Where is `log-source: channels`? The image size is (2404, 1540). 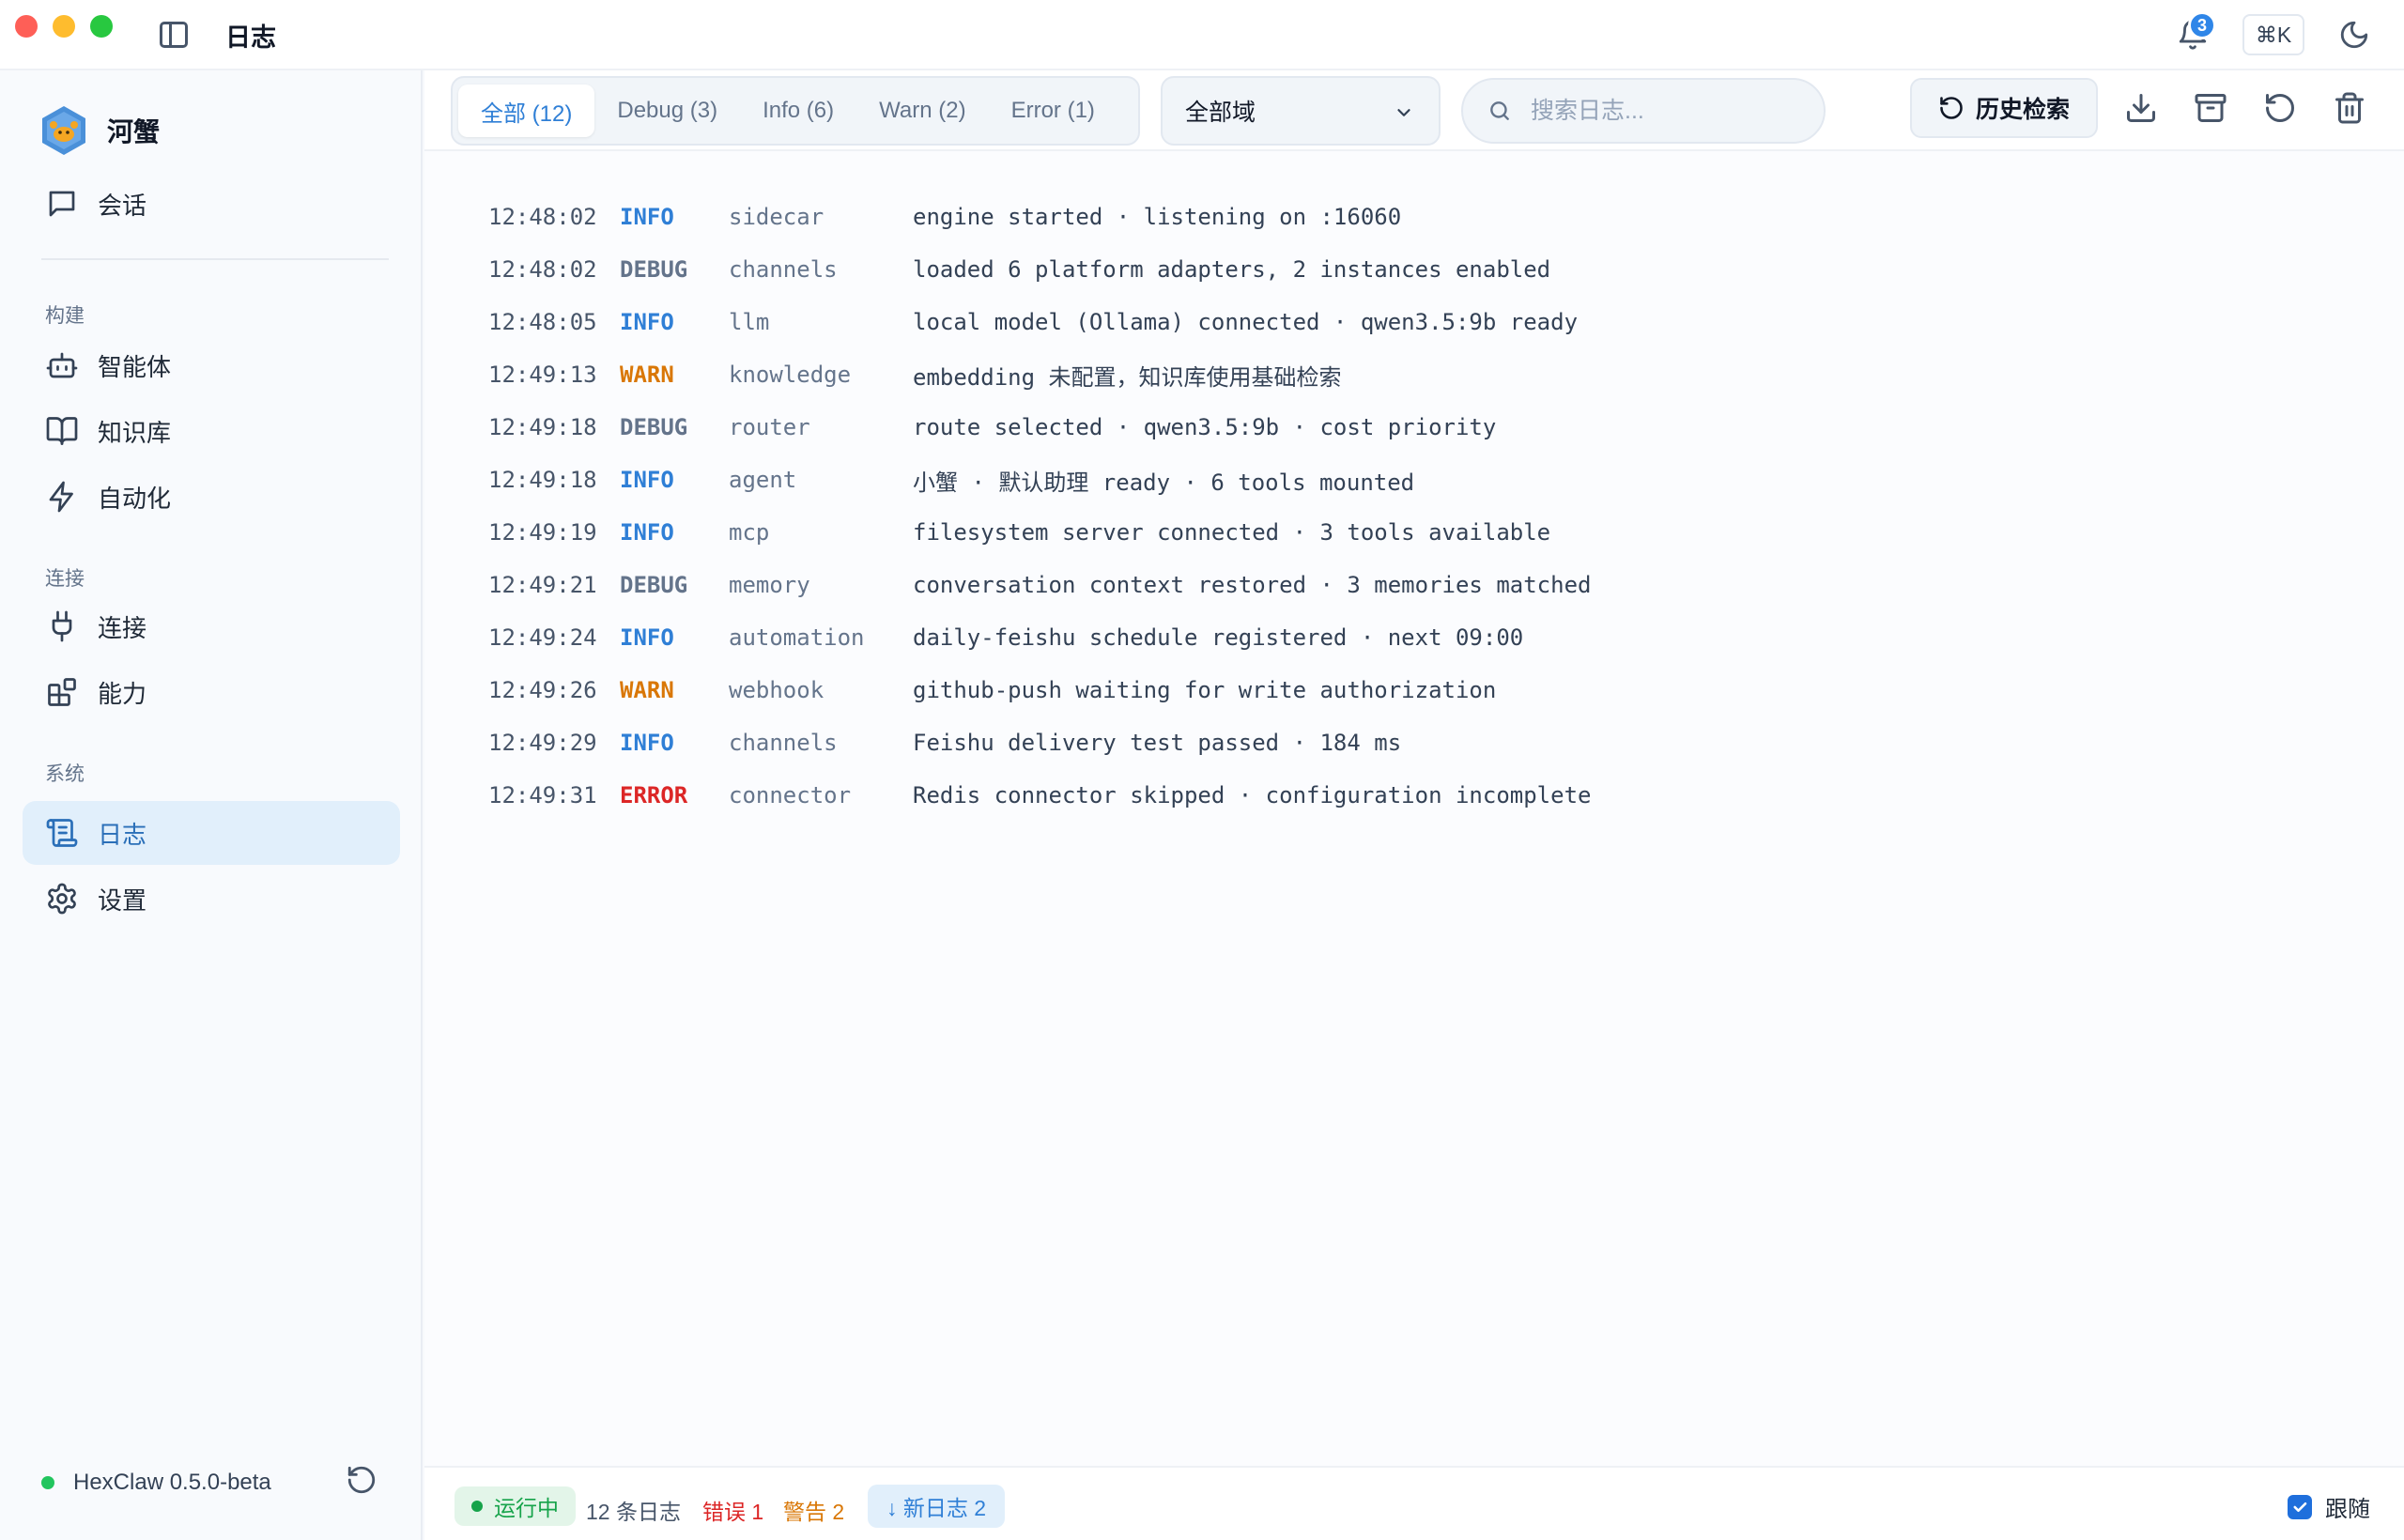 log-source: channels is located at coordinates (783, 743).